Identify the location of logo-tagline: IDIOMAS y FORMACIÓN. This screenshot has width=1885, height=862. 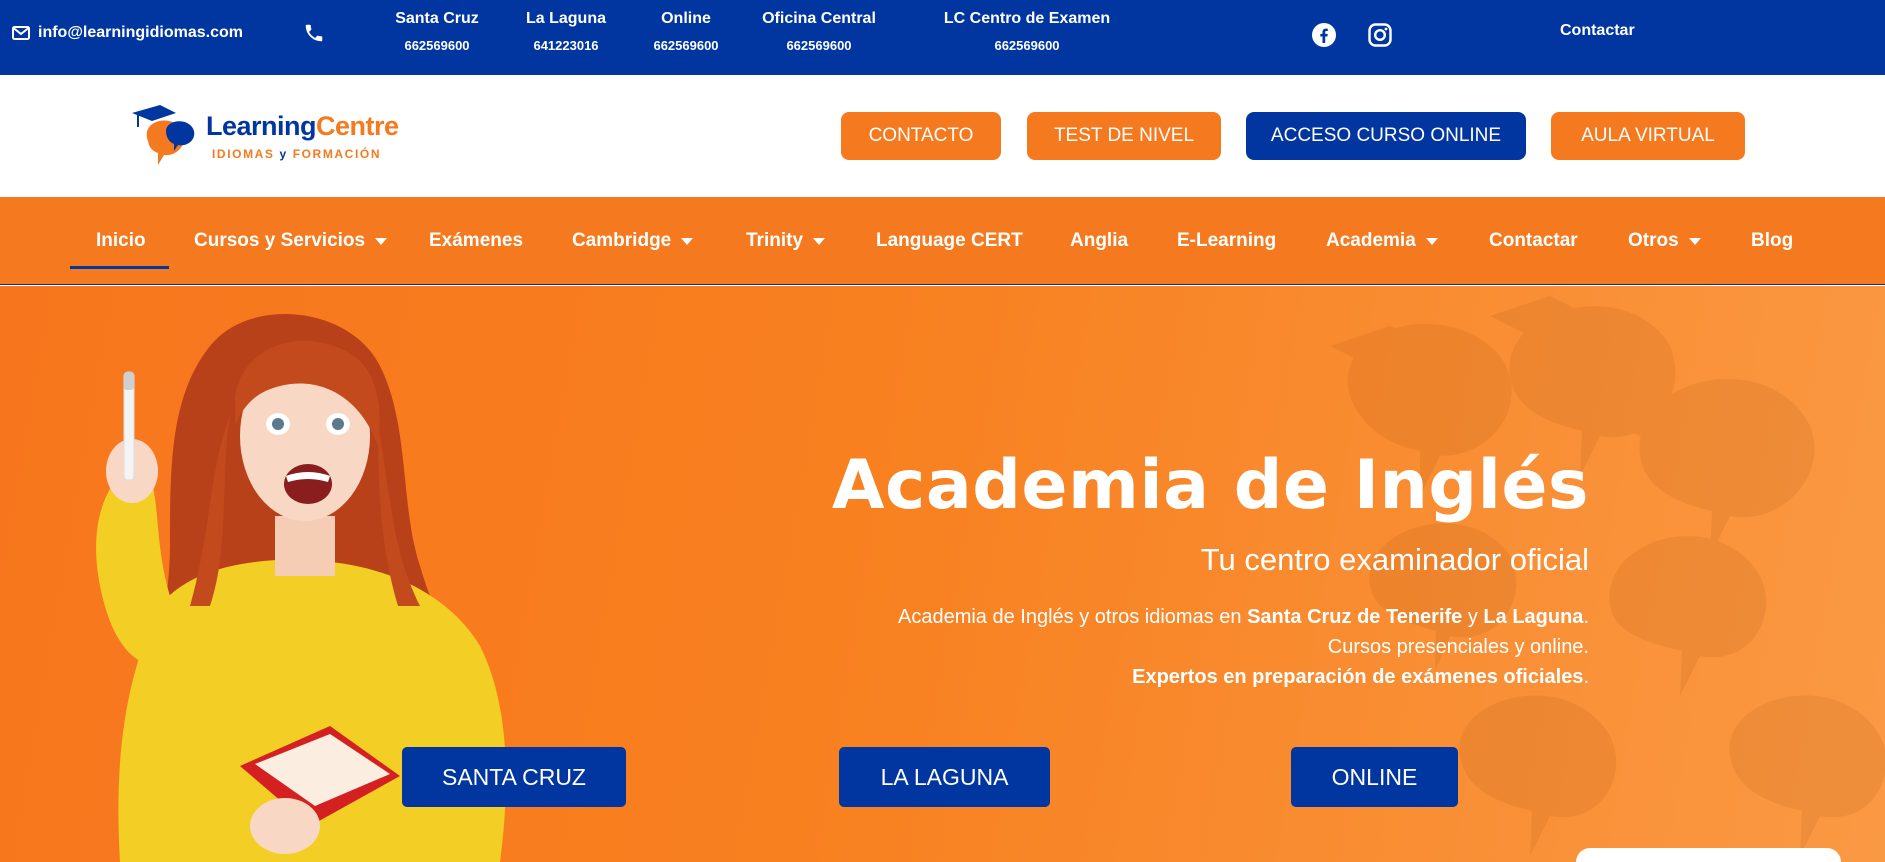
(296, 154).